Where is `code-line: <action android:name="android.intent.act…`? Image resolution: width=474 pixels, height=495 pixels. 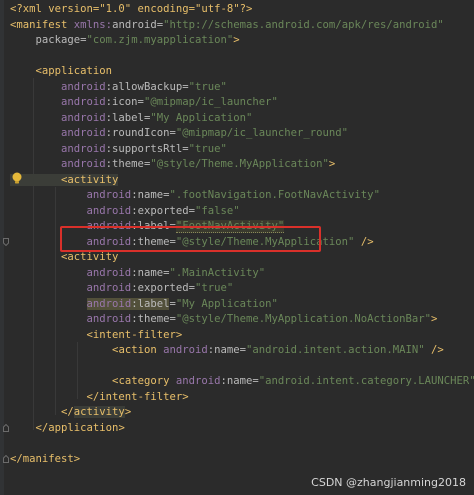
code-line: <action android:name="android.intent.act… is located at coordinates (237, 351).